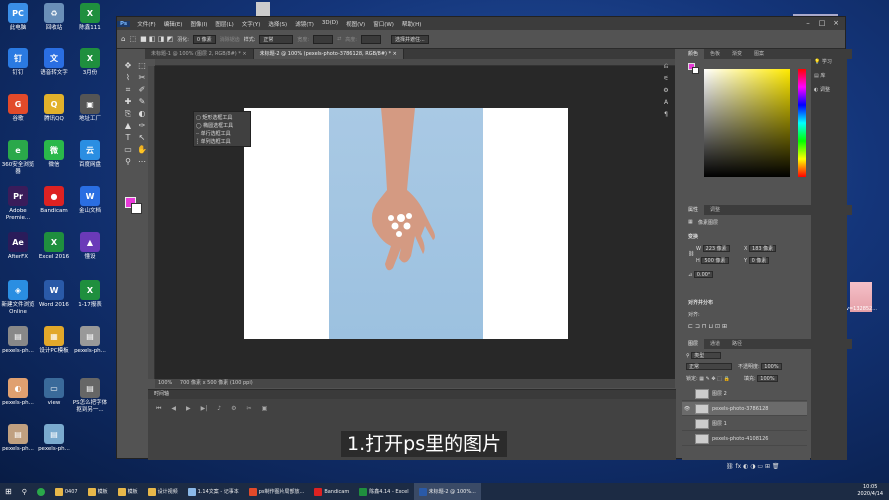  Describe the element at coordinates (142, 90) in the screenshot. I see `eyedropper-tool-icon: ✐` at that location.